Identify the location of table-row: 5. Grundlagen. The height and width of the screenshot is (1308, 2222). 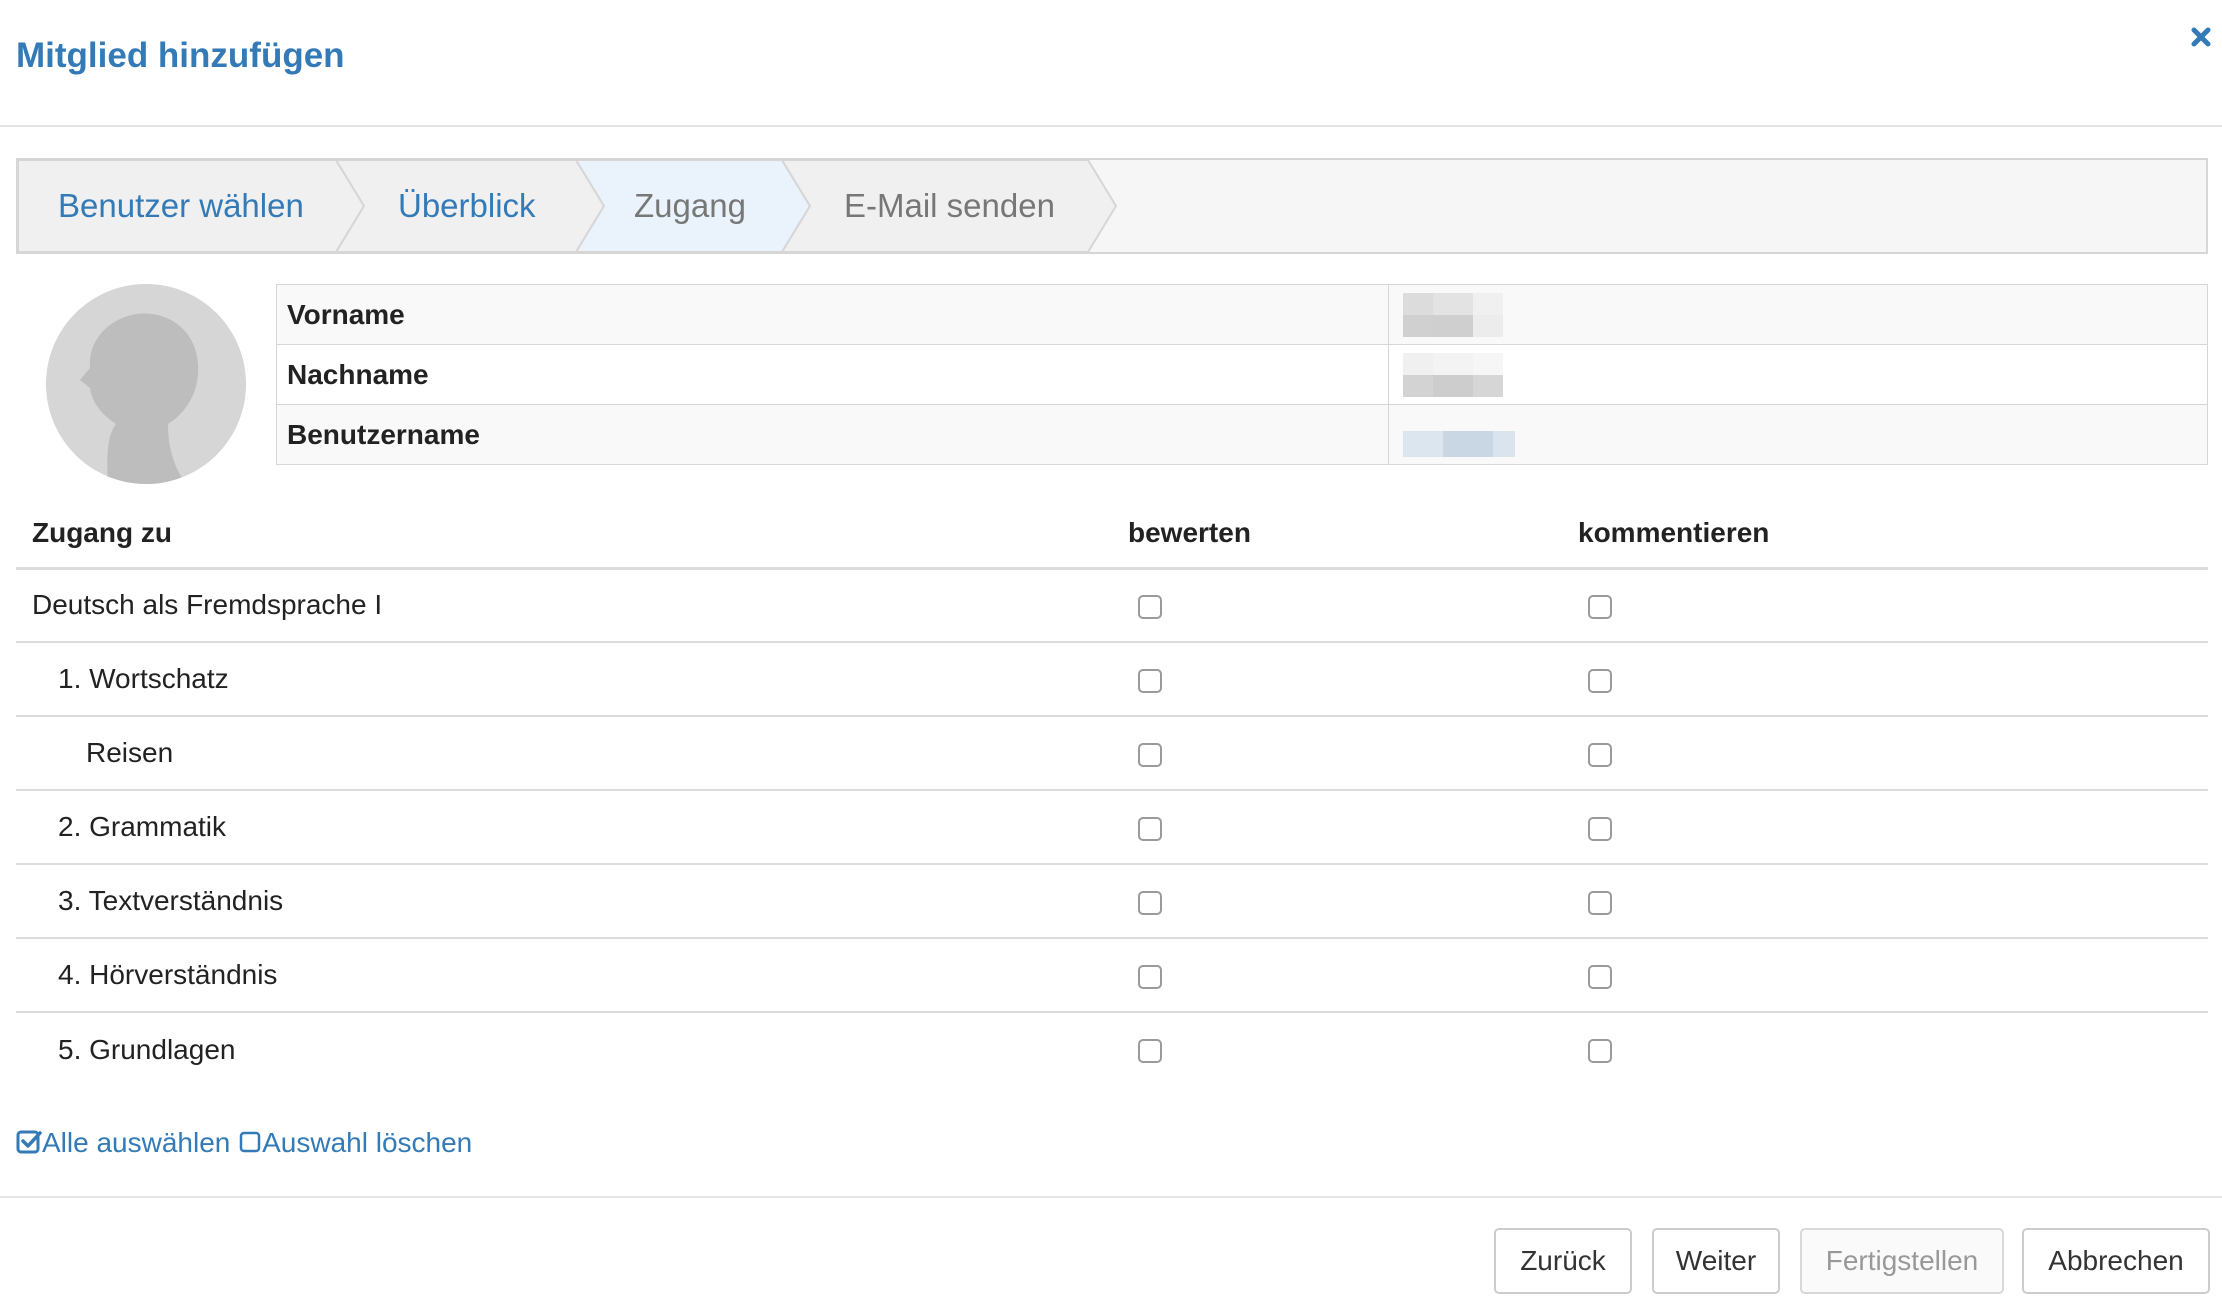
(1112, 1049).